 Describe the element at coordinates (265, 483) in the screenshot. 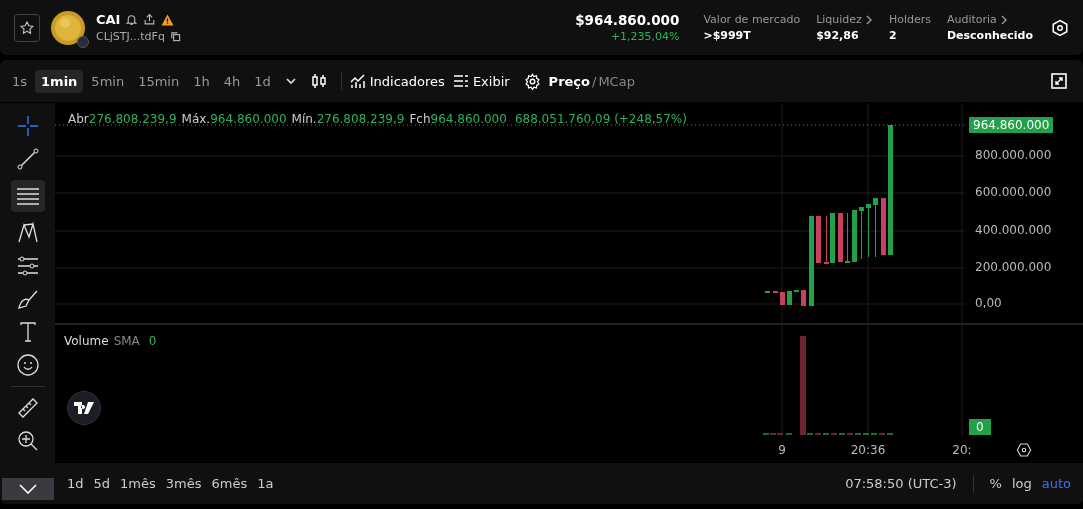

I see `range-button: 1a` at that location.